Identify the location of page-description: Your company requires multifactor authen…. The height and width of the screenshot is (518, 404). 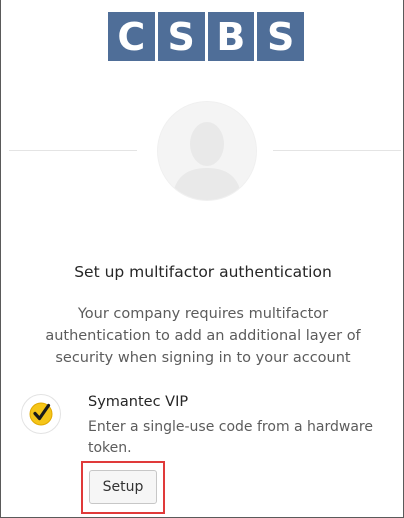
(203, 336).